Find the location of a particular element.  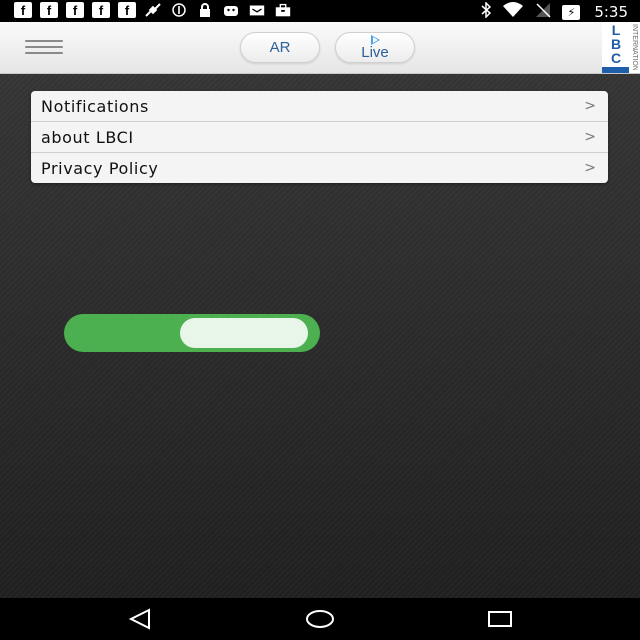

lbci-logo: L B C INTERNATIONAL is located at coordinates (621, 47).